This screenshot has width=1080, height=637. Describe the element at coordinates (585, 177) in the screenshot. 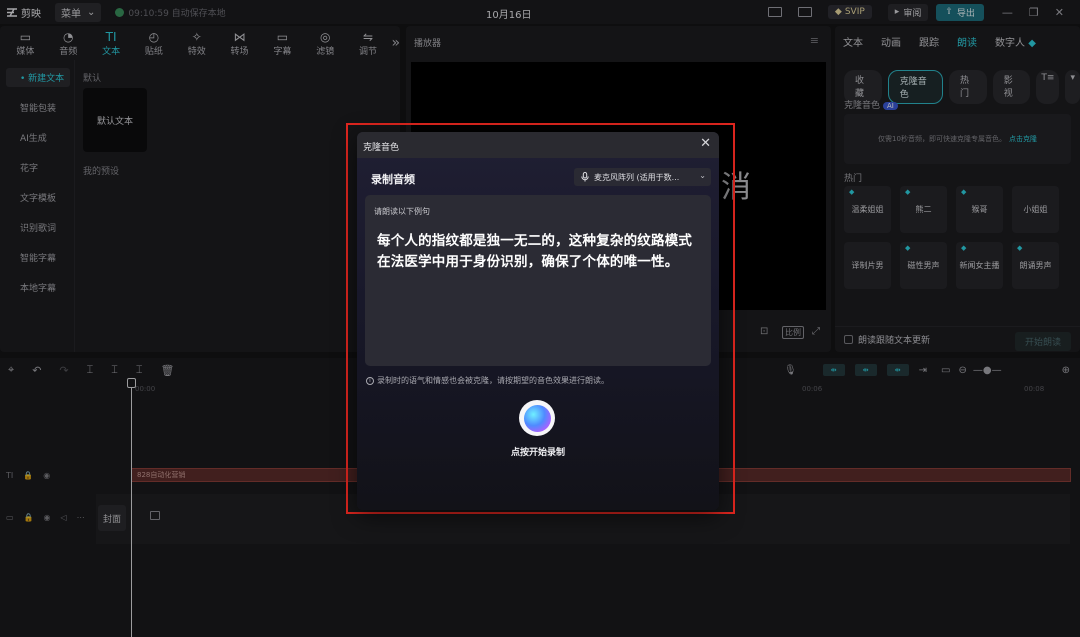

I see `microphone-icon` at that location.